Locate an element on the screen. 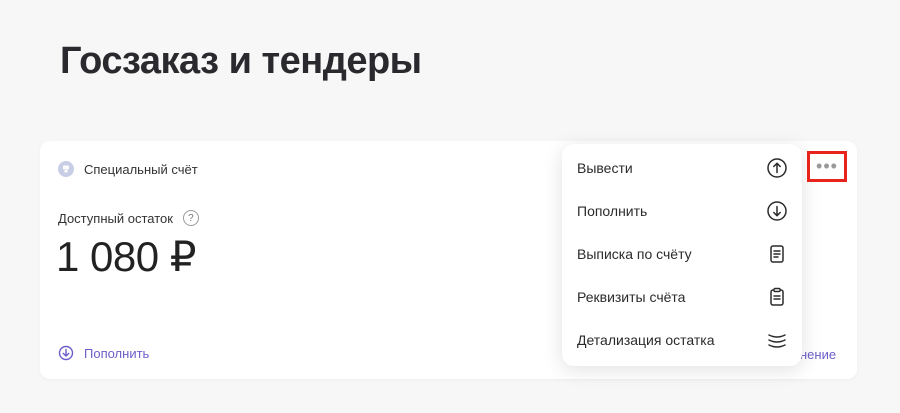 Image resolution: width=900 pixels, height=413 pixels. menu-item-label: Детализация остатка is located at coordinates (646, 340).